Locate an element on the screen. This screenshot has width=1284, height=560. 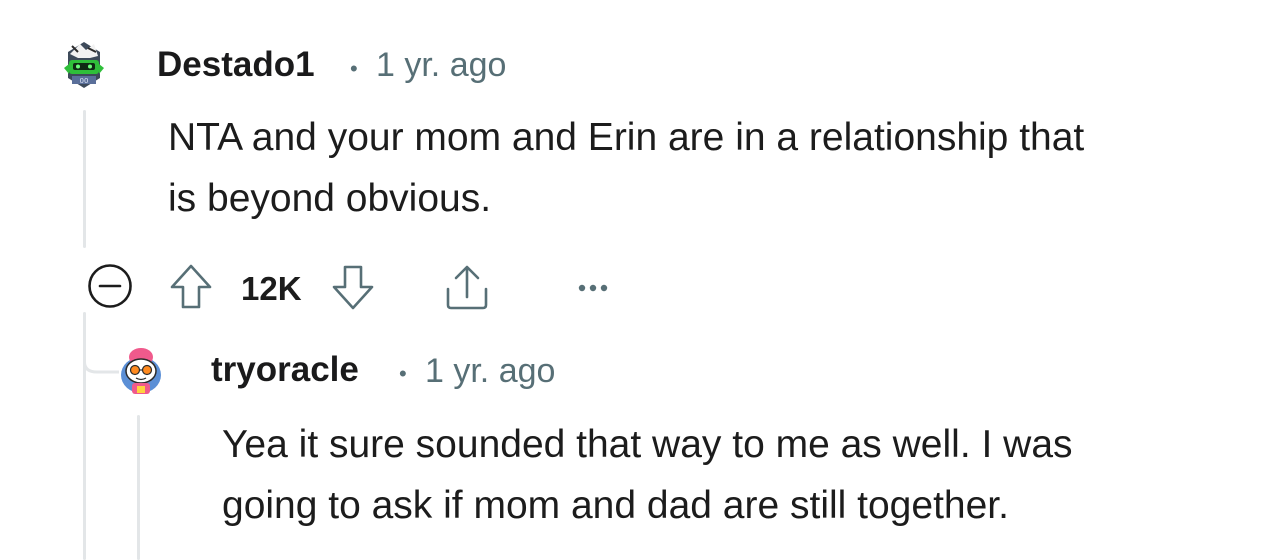
comment-body-line-2: is beyond obvious. is located at coordinates (330, 198).